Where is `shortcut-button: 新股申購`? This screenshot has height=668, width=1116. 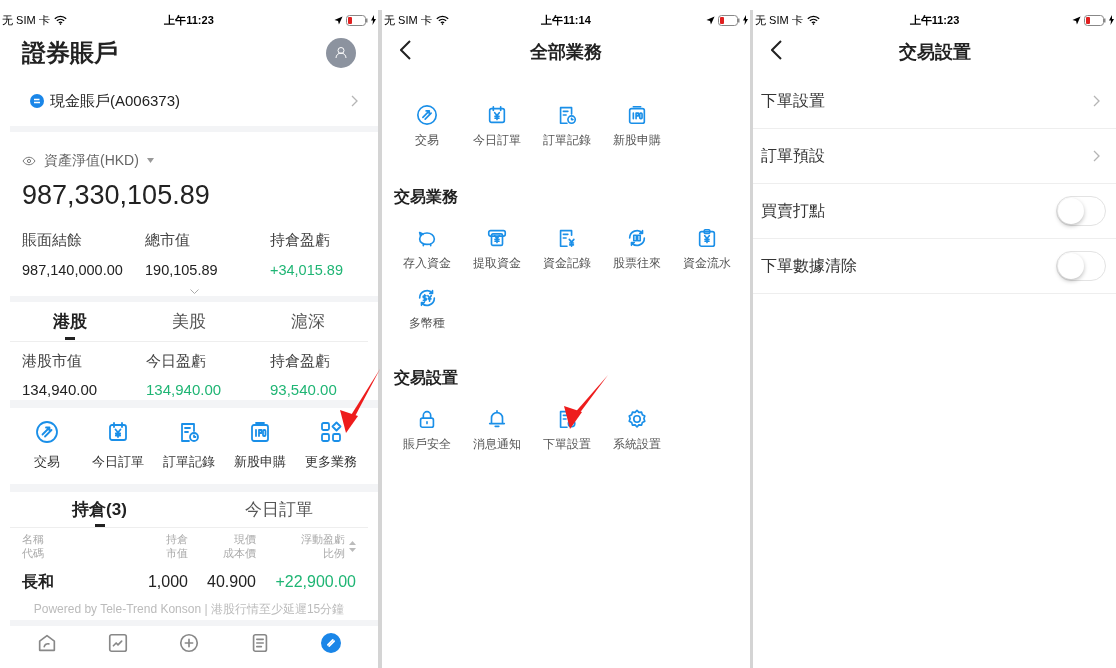
shortcut-button: 新股申購 is located at coordinates (260, 446).